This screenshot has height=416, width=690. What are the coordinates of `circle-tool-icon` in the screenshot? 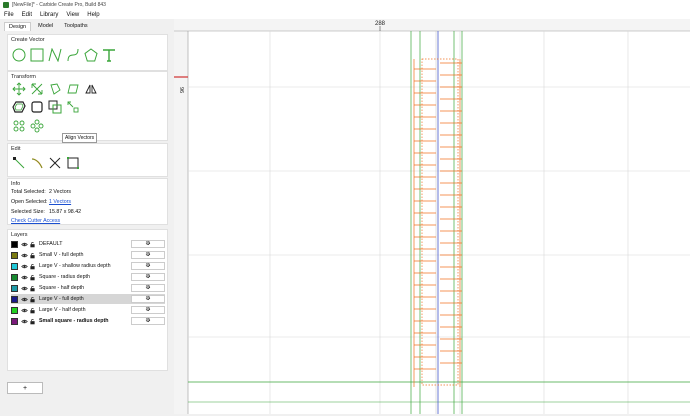 It's located at (19, 55).